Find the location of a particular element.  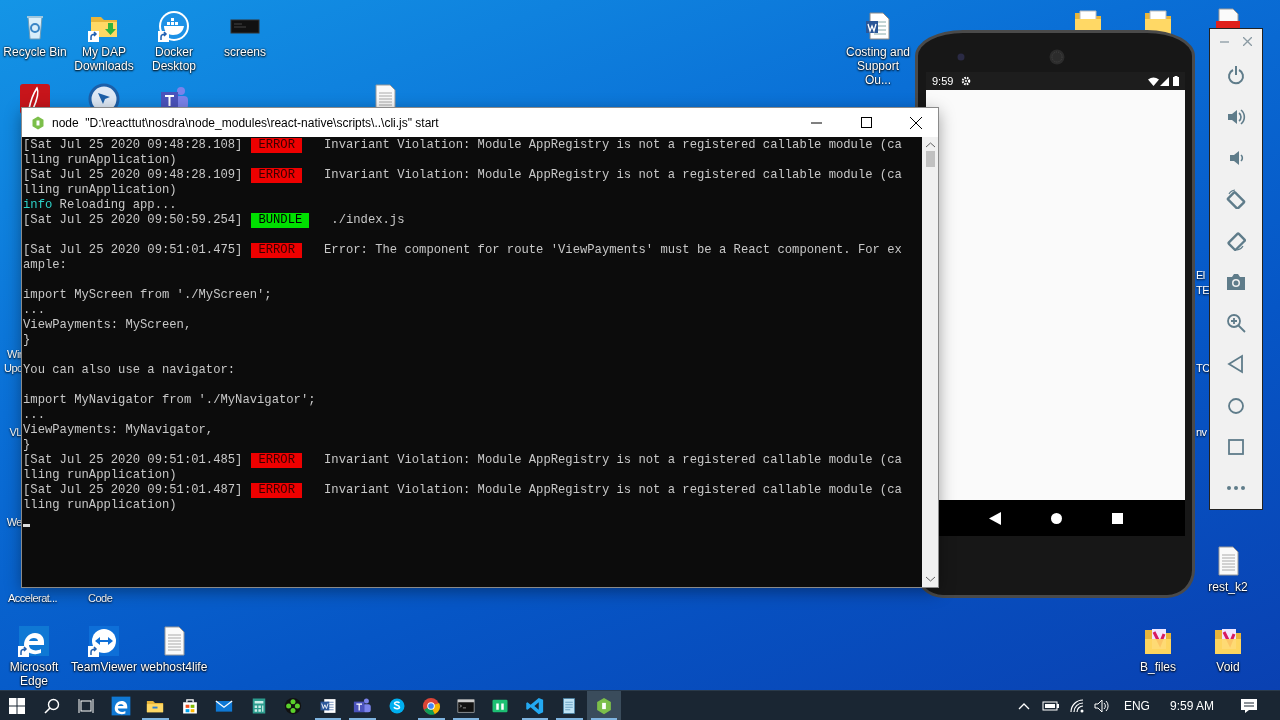

console-text: import MyNavigator from './MyNavigator'; is located at coordinates (169, 400).